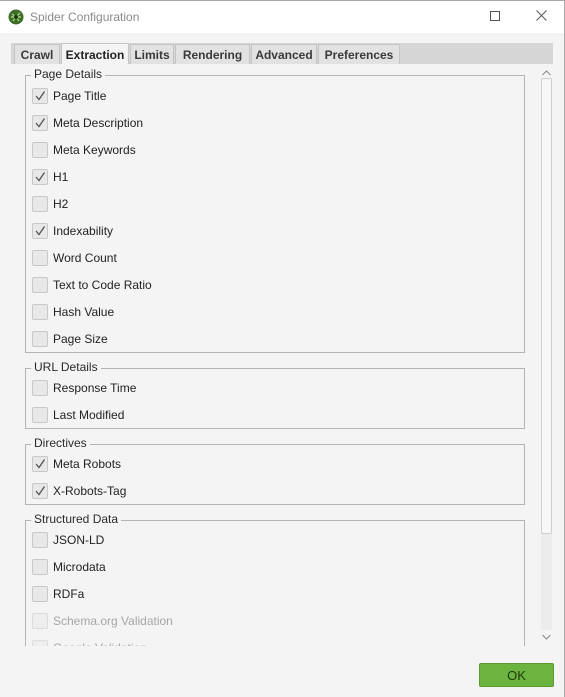  I want to click on checkbox-response-time: Response Time, so click(84, 388).